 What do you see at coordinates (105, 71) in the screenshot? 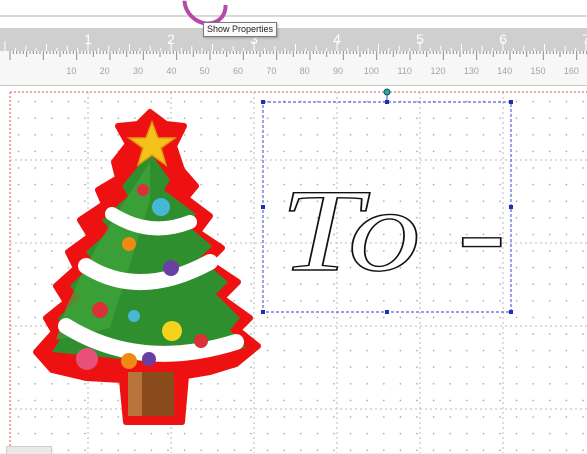
I see `ruler-mm-label: 20` at bounding box center [105, 71].